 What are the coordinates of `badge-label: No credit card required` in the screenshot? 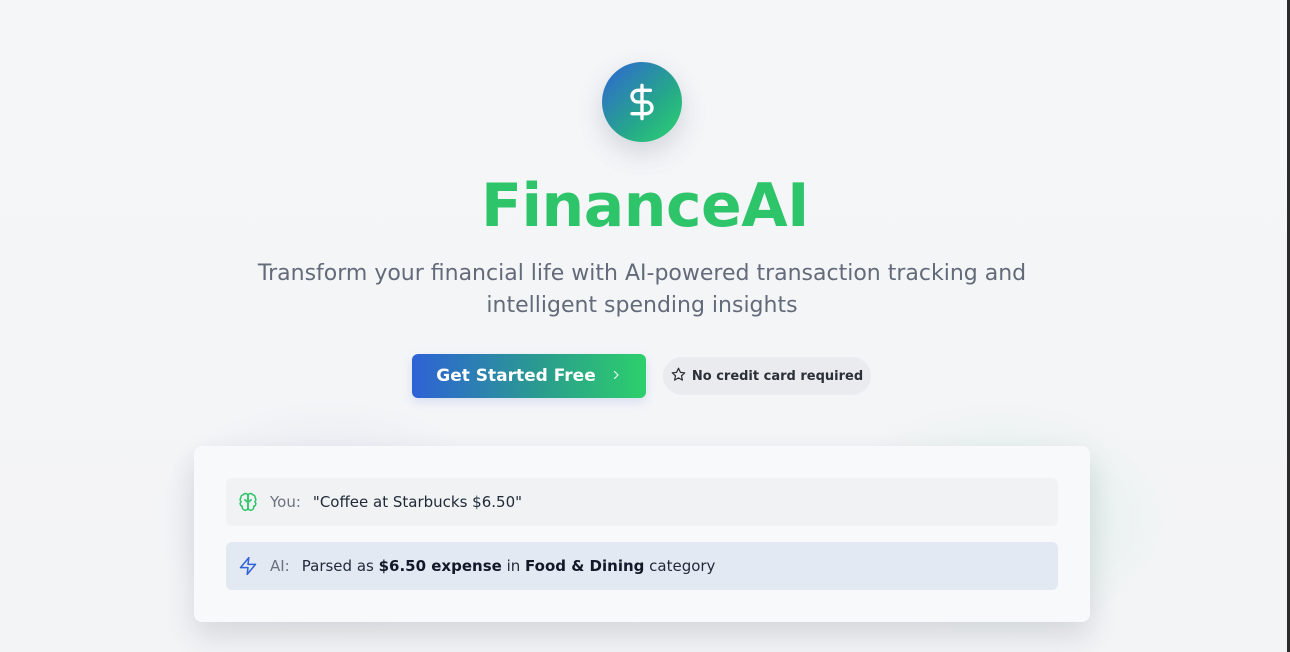 It's located at (777, 376).